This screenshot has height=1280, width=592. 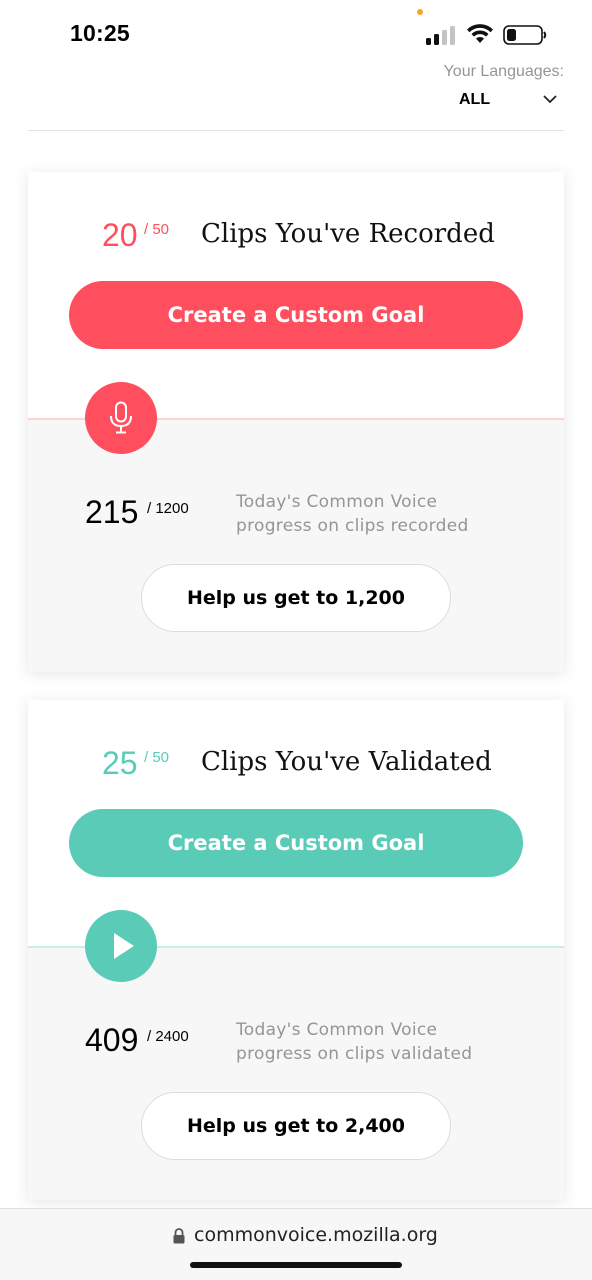 I want to click on chevron-down-icon, so click(x=550, y=99).